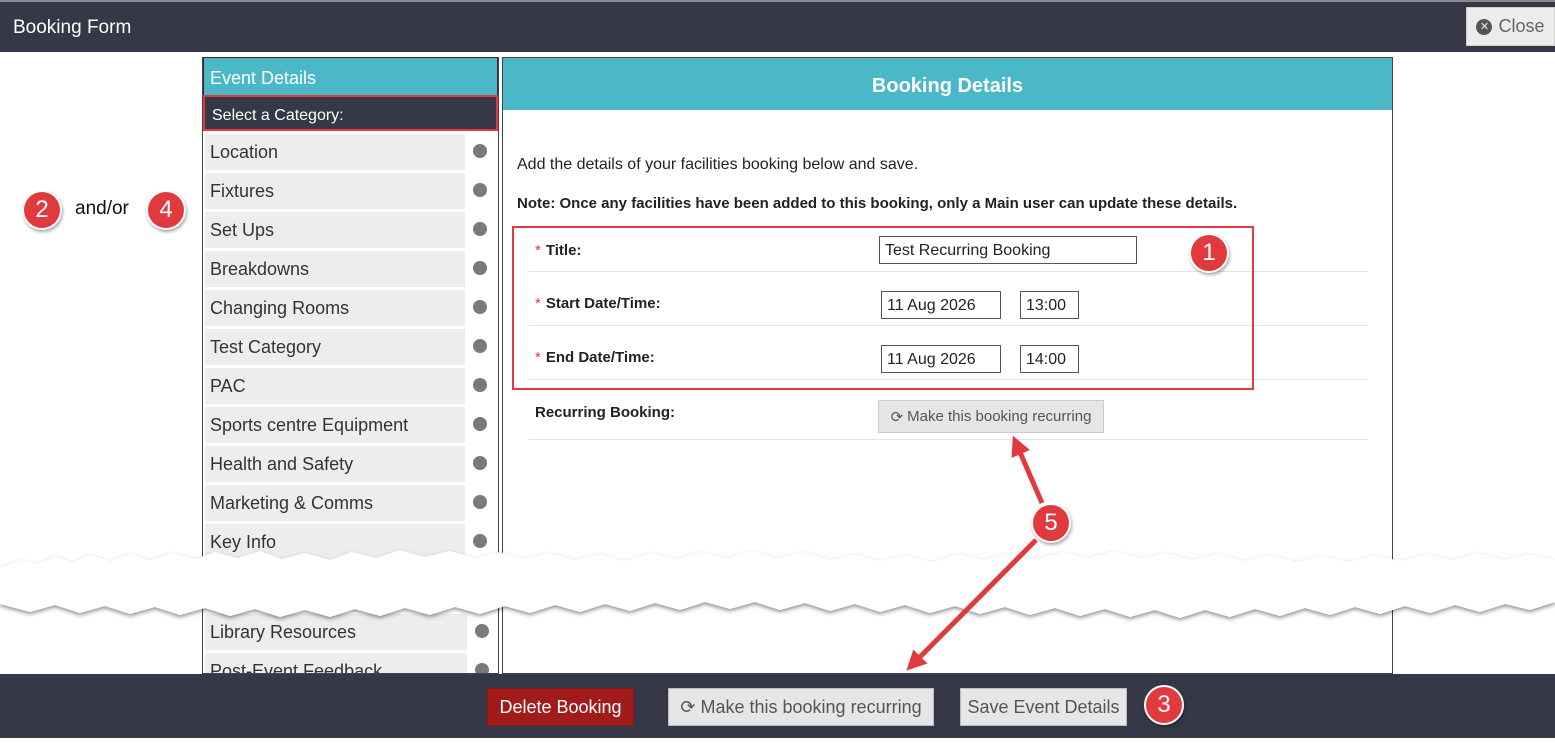 Image resolution: width=1555 pixels, height=748 pixels. I want to click on sidebar-header: Event Details, so click(350, 76).